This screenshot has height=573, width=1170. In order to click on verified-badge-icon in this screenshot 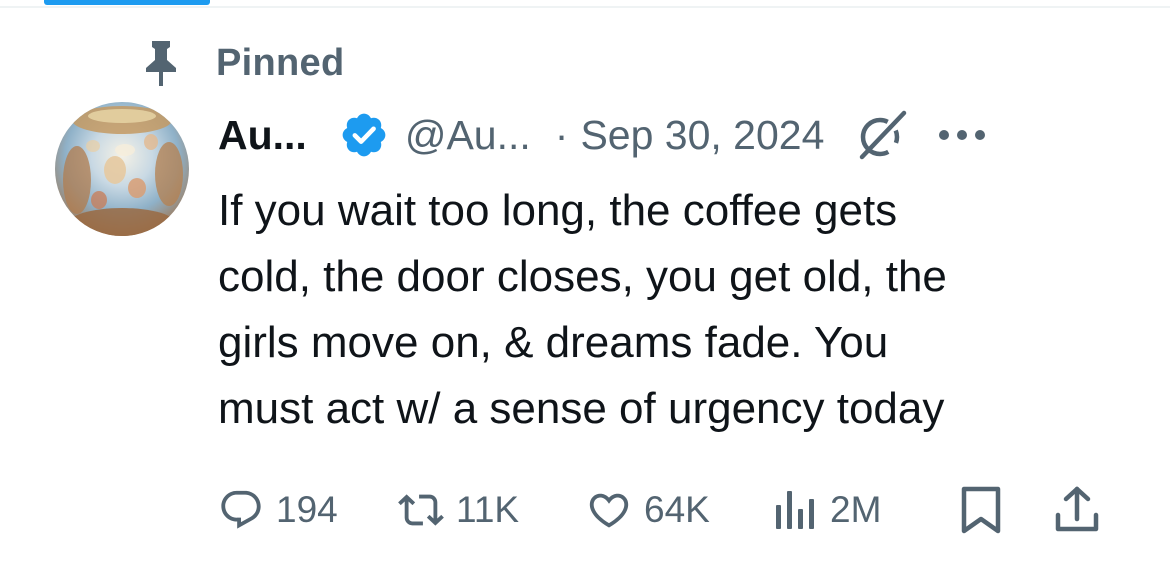, I will do `click(365, 135)`.